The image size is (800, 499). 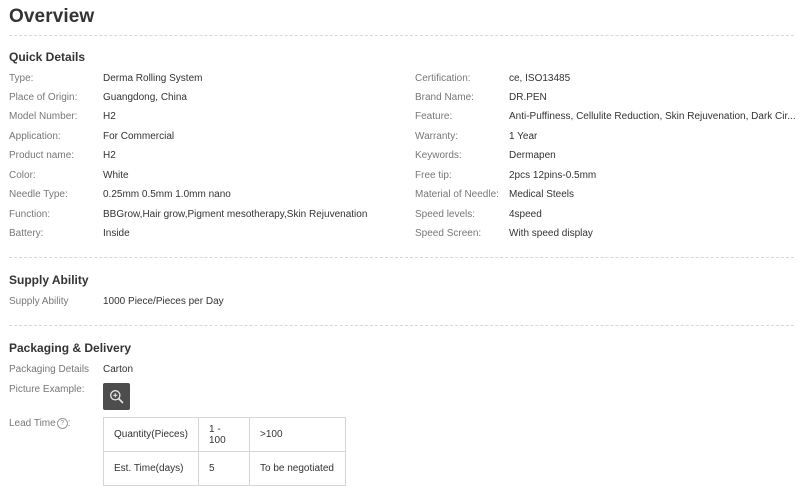 I want to click on table-cell: Est. Time(days), so click(x=151, y=468).